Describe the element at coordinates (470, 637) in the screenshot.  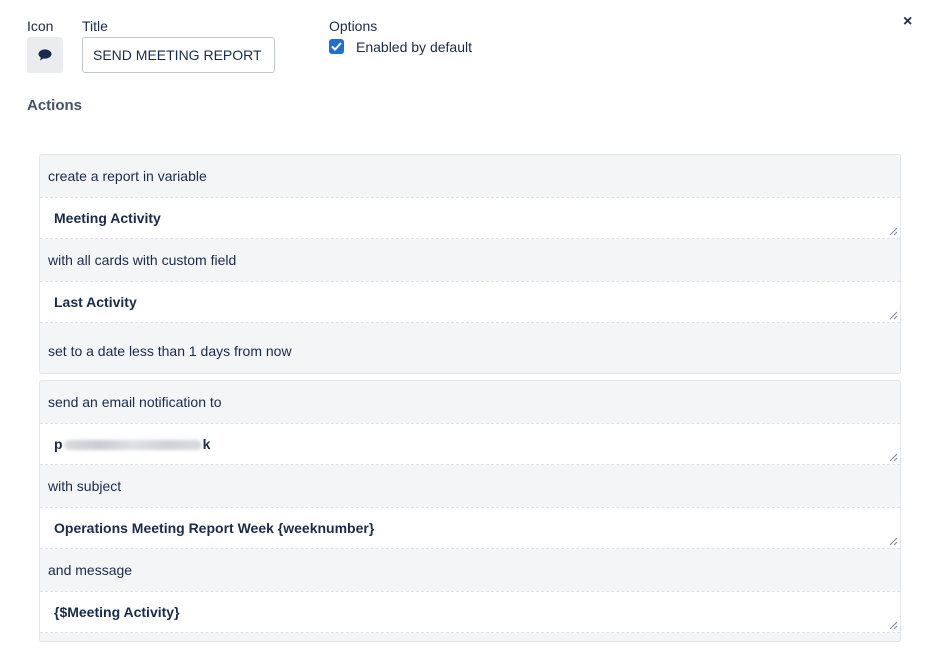
I see `card-footer-spacer` at that location.